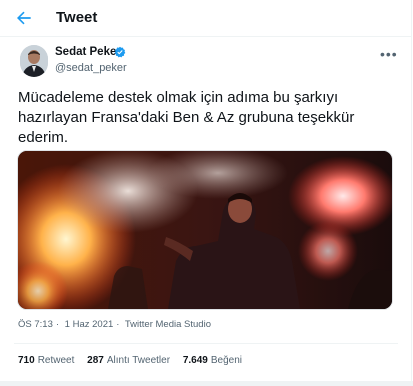 This screenshot has height=386, width=413. I want to click on more-options-icon: •••, so click(389, 54).